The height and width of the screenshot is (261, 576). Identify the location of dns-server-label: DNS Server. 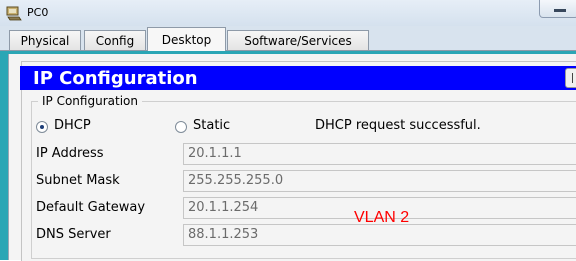
(73, 234).